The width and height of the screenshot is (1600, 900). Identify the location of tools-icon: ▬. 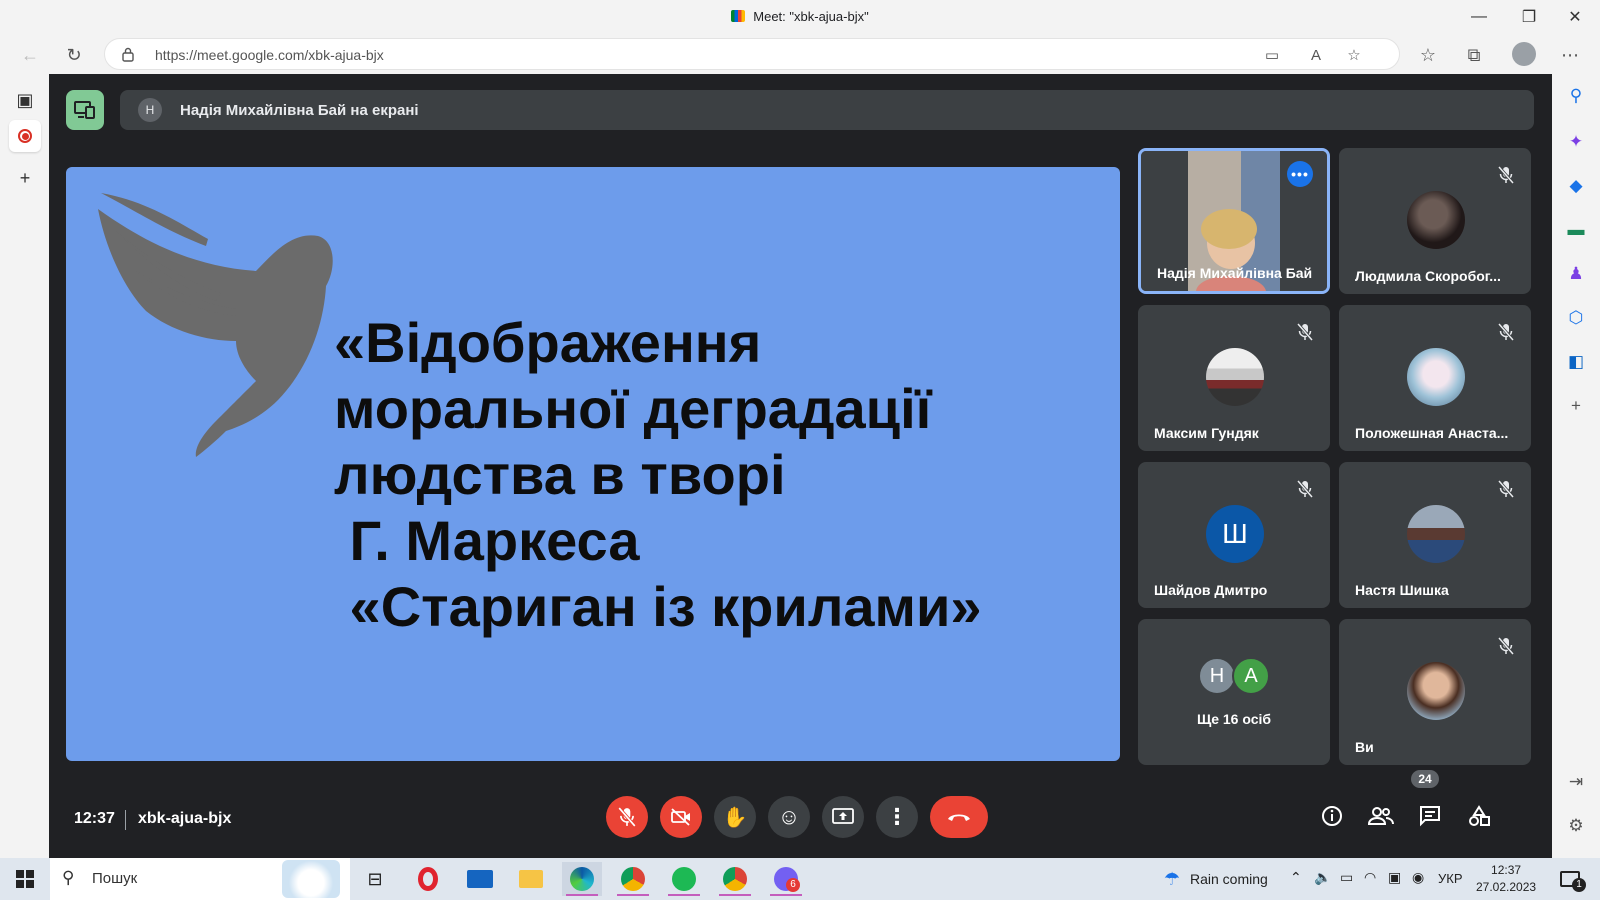
(1576, 230).